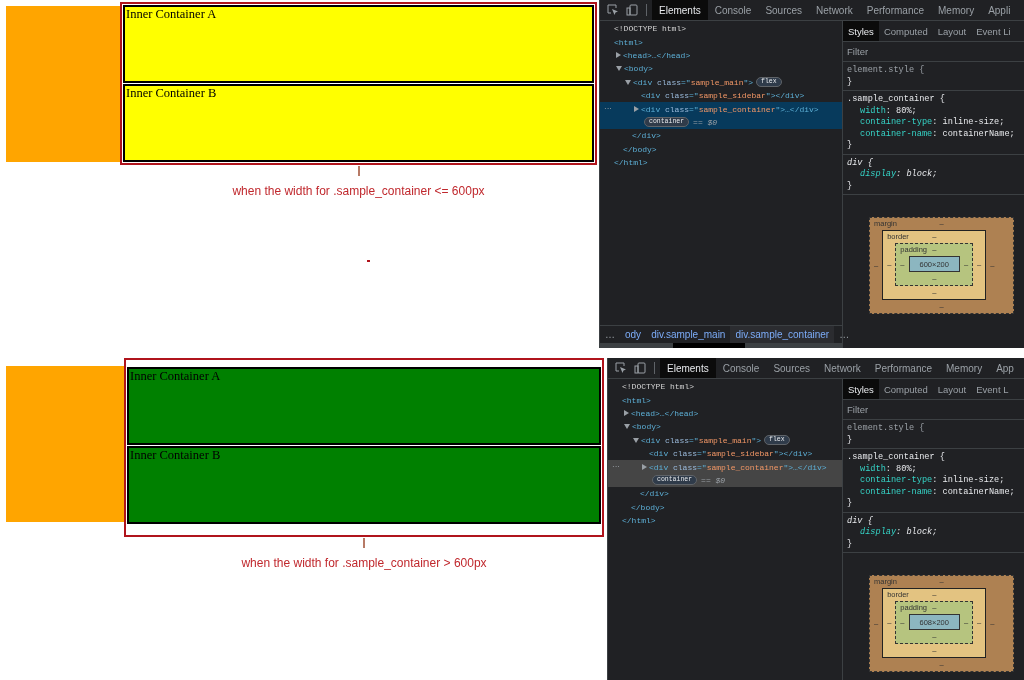  Describe the element at coordinates (633, 334) in the screenshot. I see `breadcrumb: ody` at that location.